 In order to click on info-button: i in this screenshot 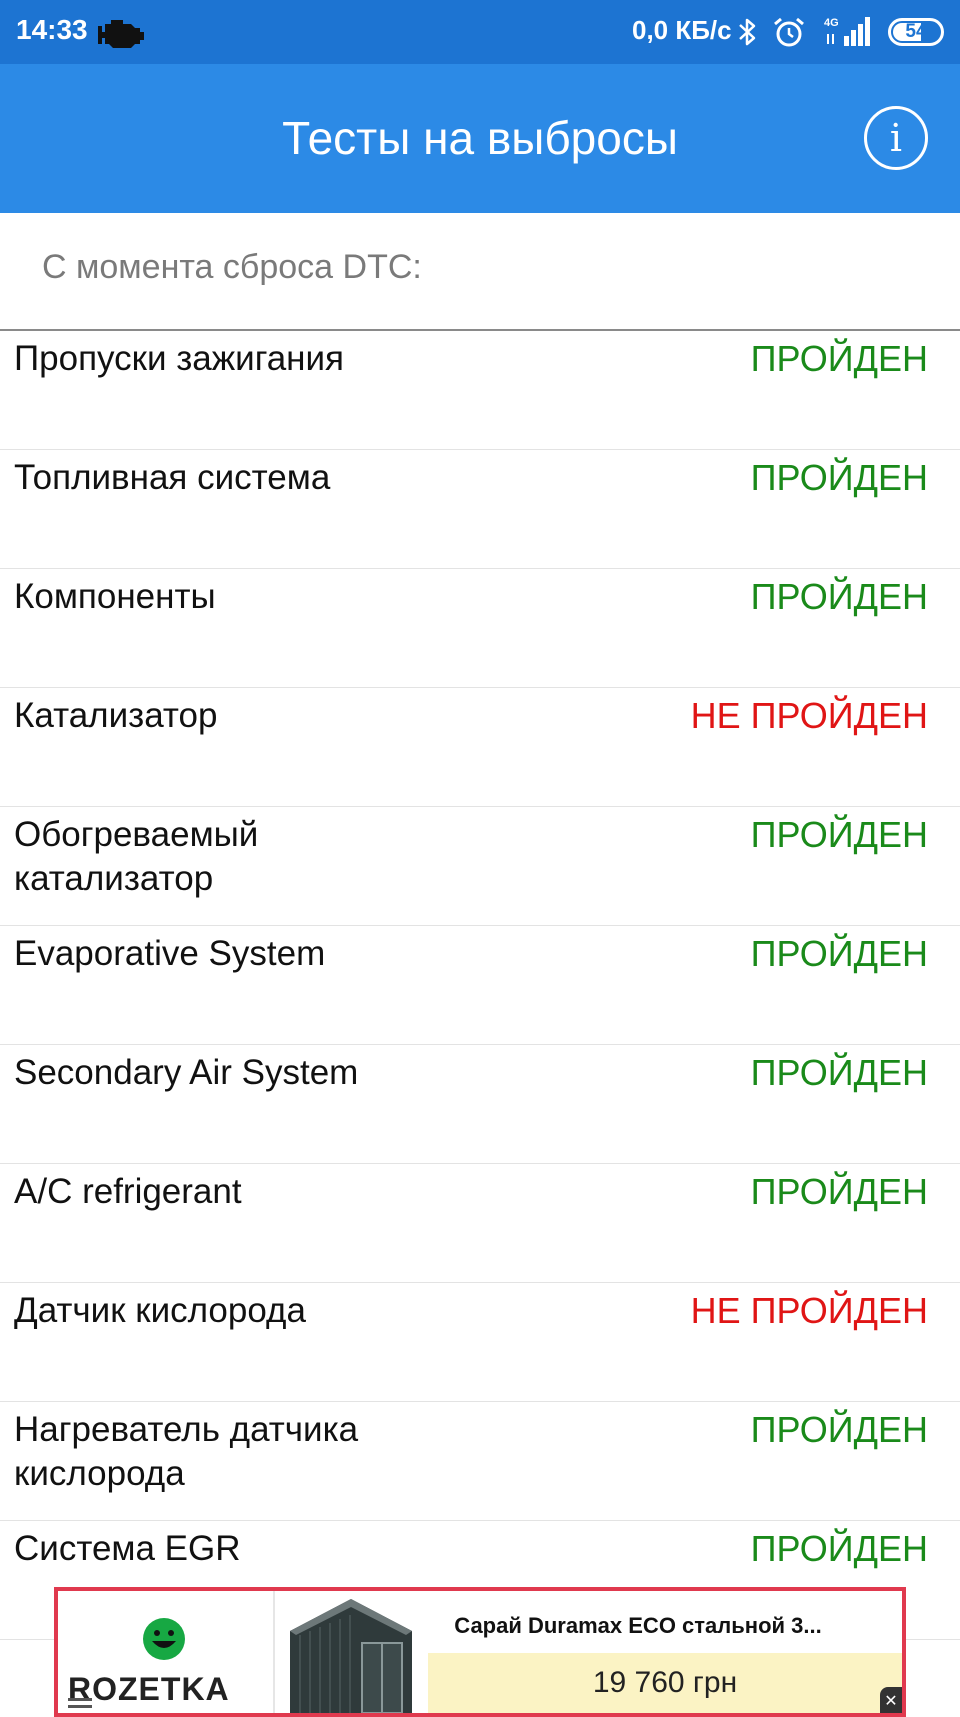, I will do `click(896, 138)`.